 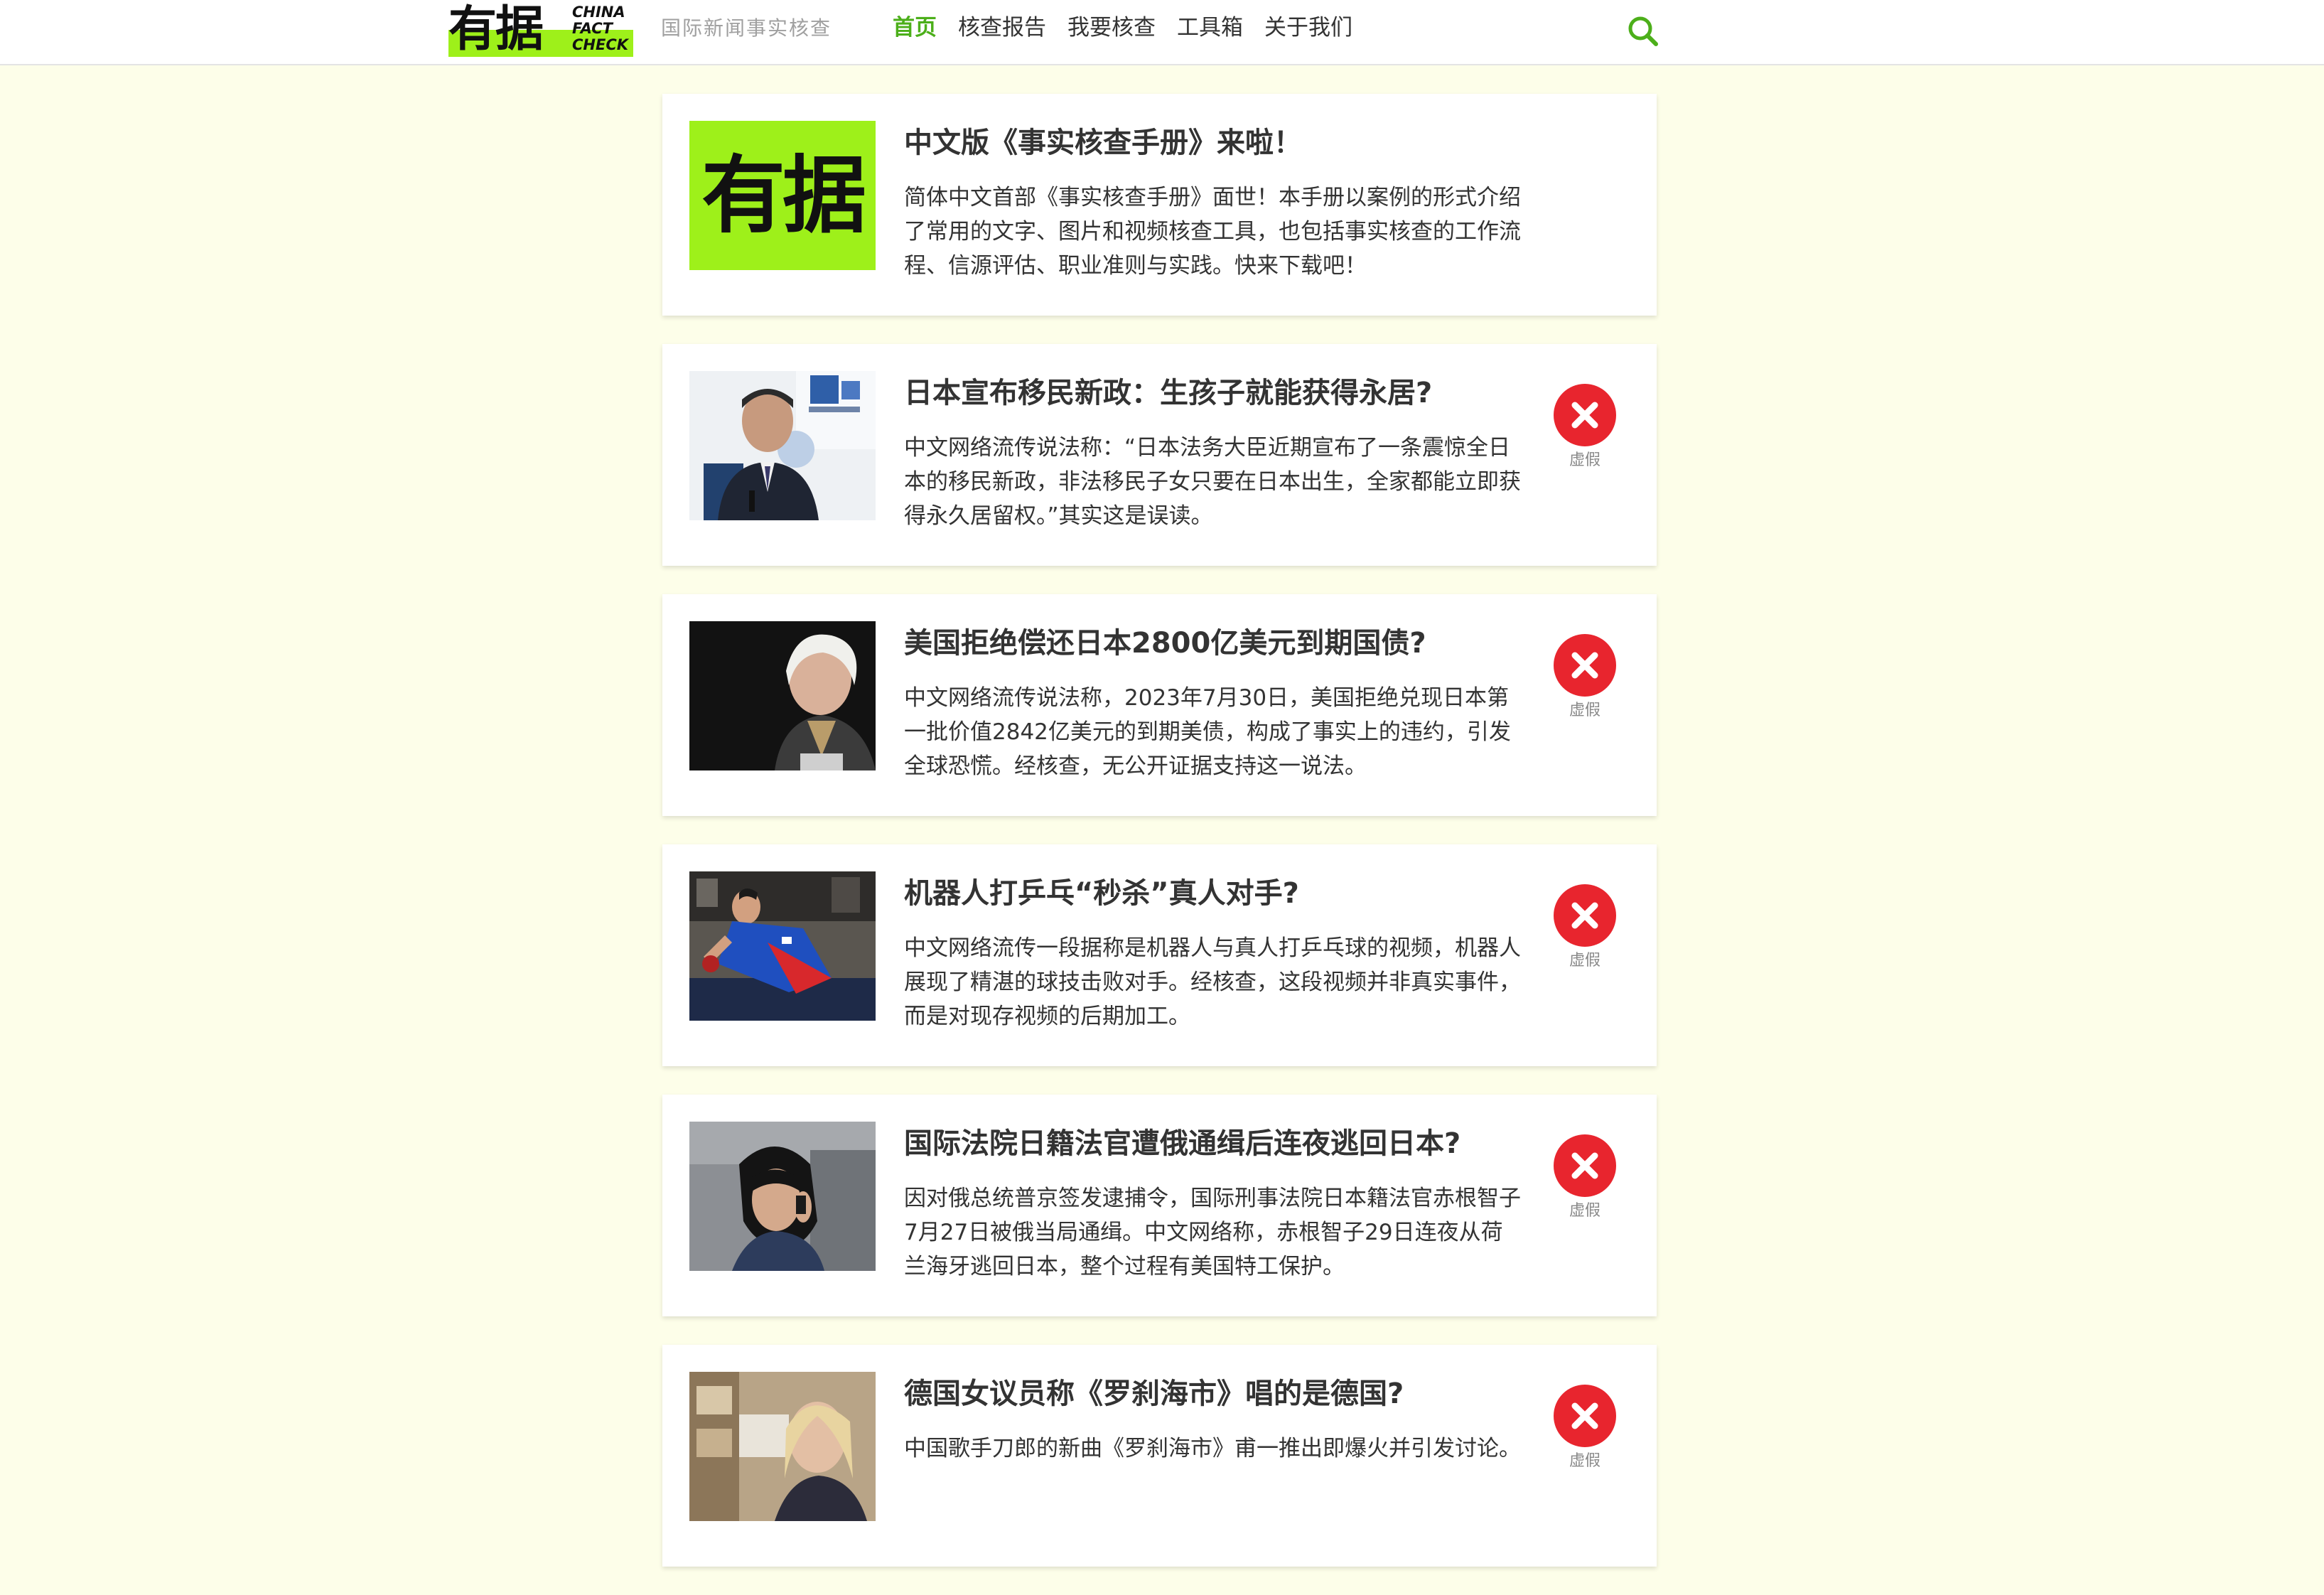 I want to click on article-summary: 中国歌手刀郎的新曲《罗刹海市》甫一推出即爆火并引发讨论。, so click(x=1212, y=1448).